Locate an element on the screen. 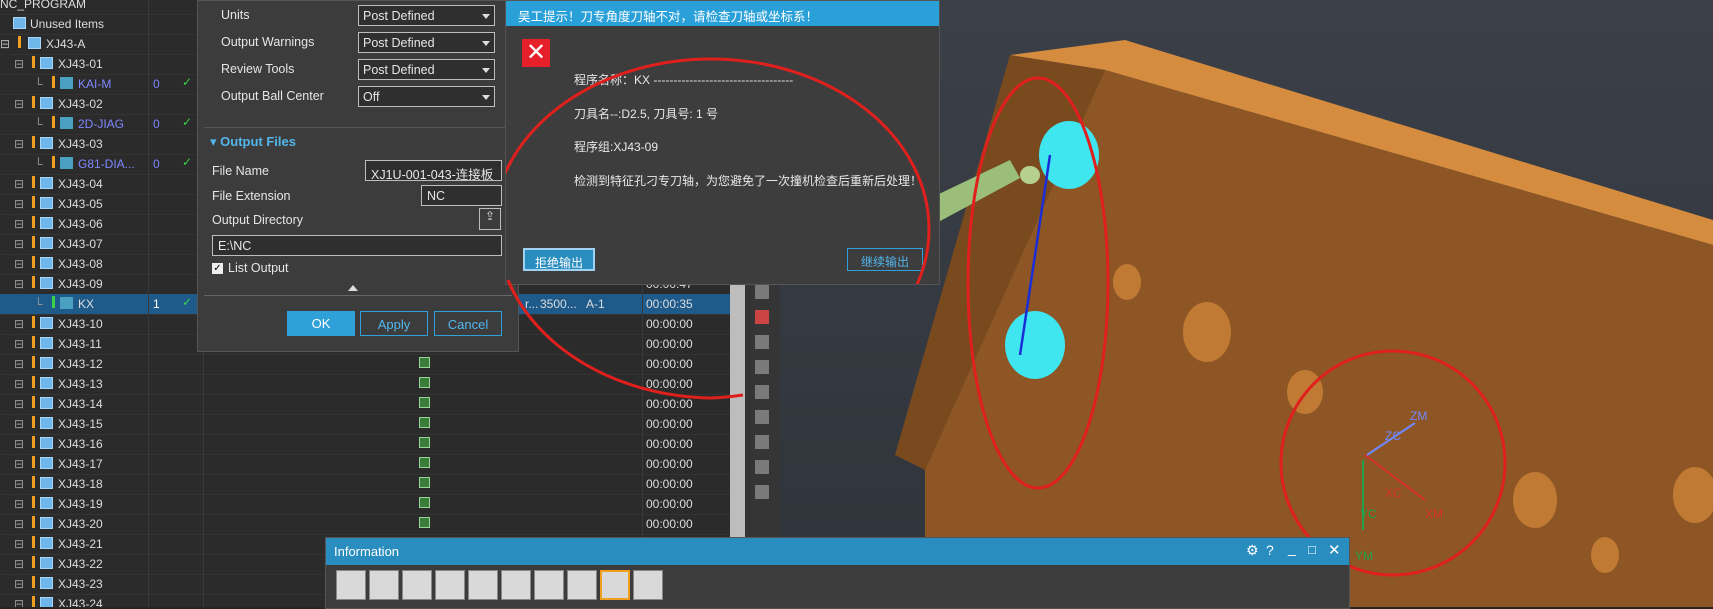 This screenshot has width=1713, height=609. paste-icon is located at coordinates (483, 585).